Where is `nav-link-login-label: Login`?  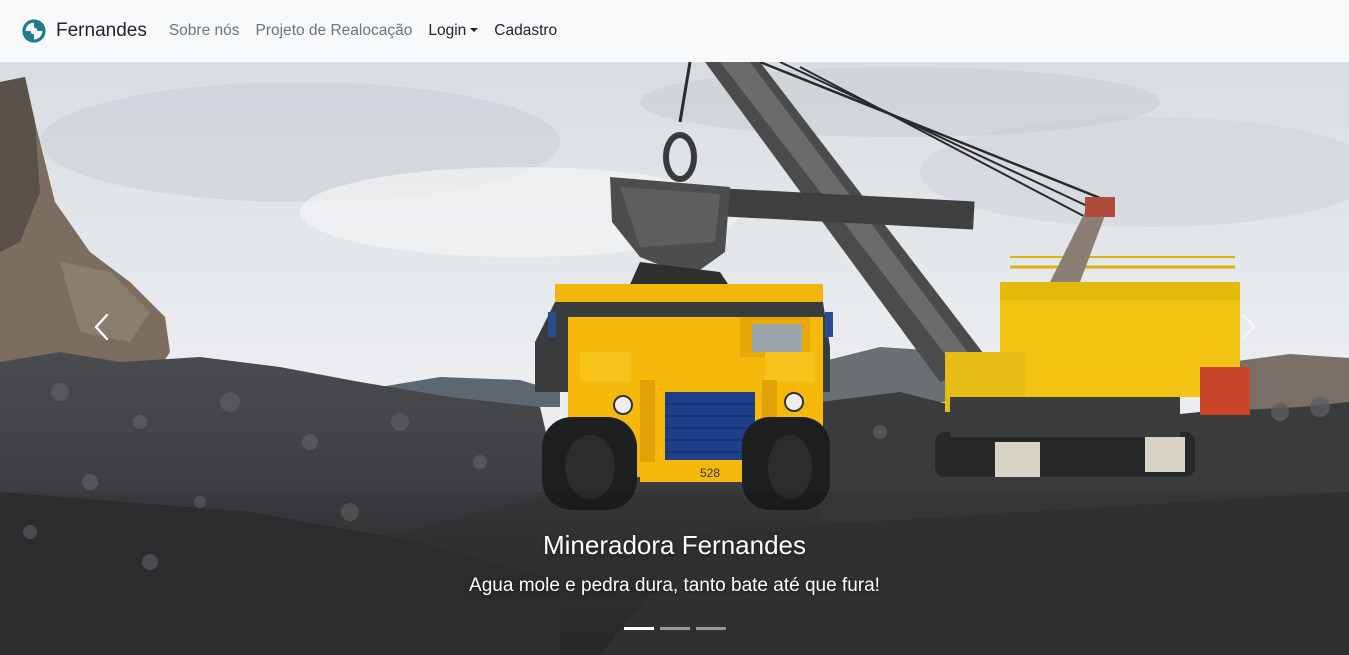 nav-link-login-label: Login is located at coordinates (447, 30).